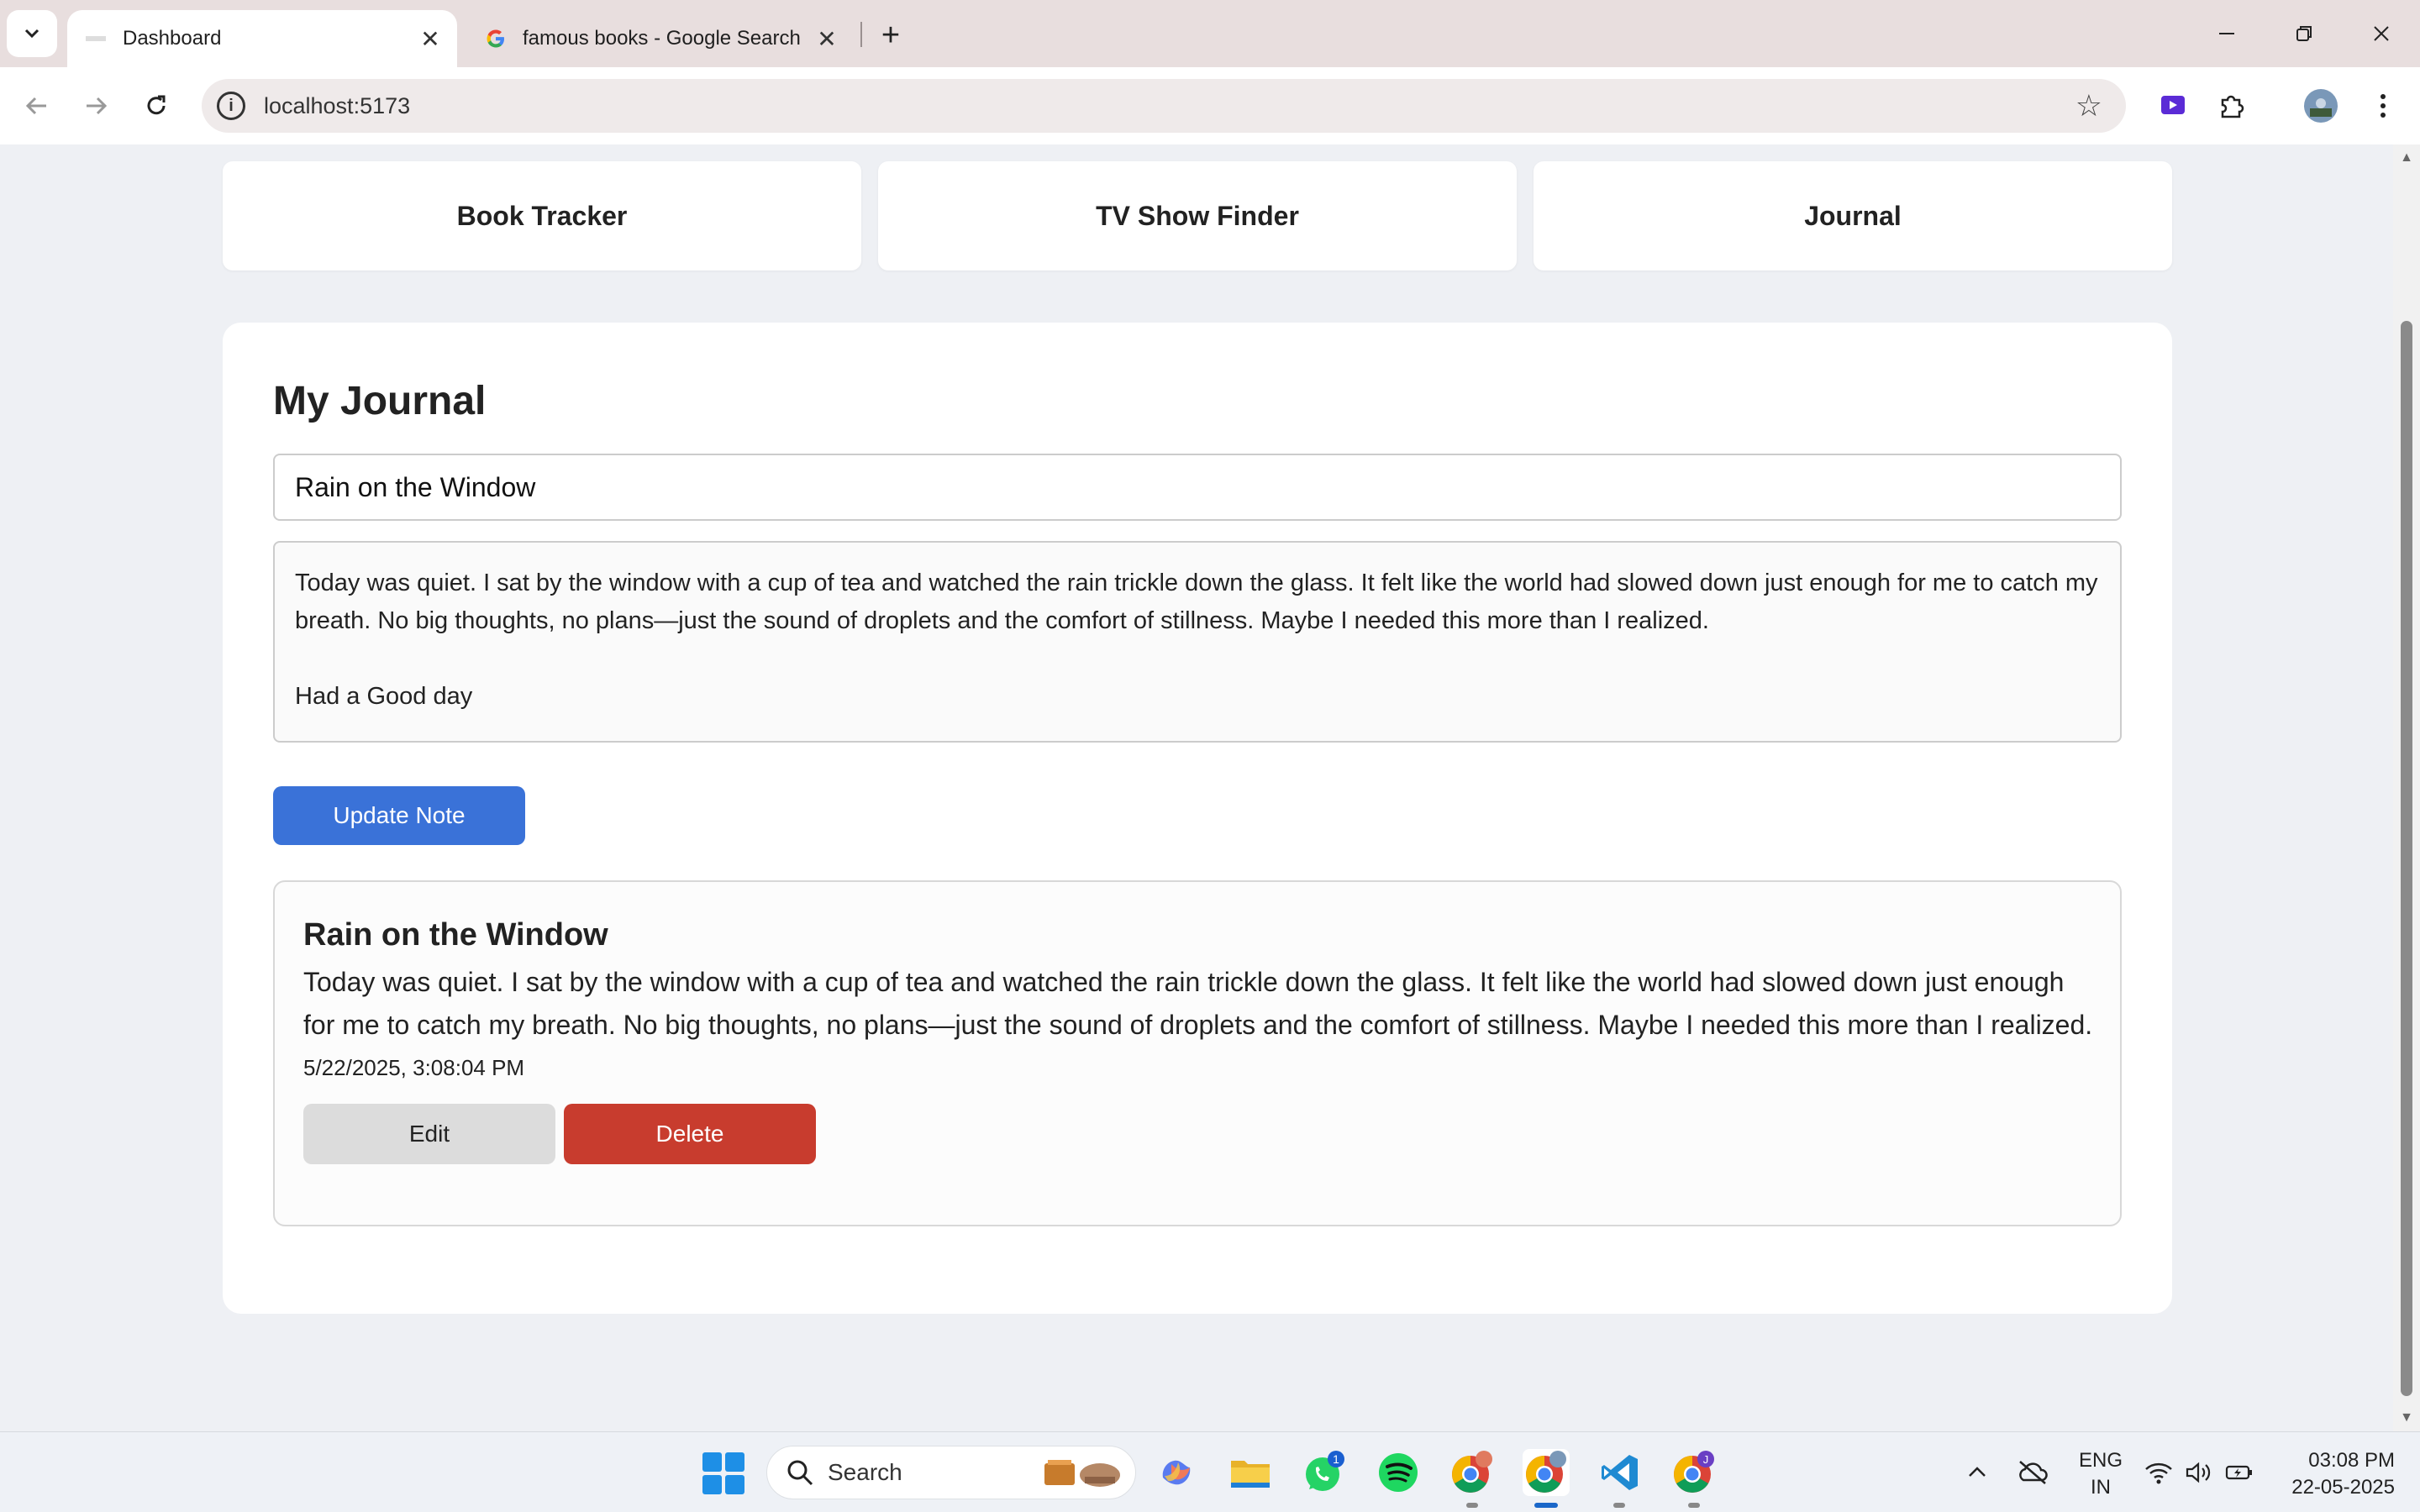 The image size is (2420, 1512). What do you see at coordinates (231, 106) in the screenshot?
I see `site-info-icon: i` at bounding box center [231, 106].